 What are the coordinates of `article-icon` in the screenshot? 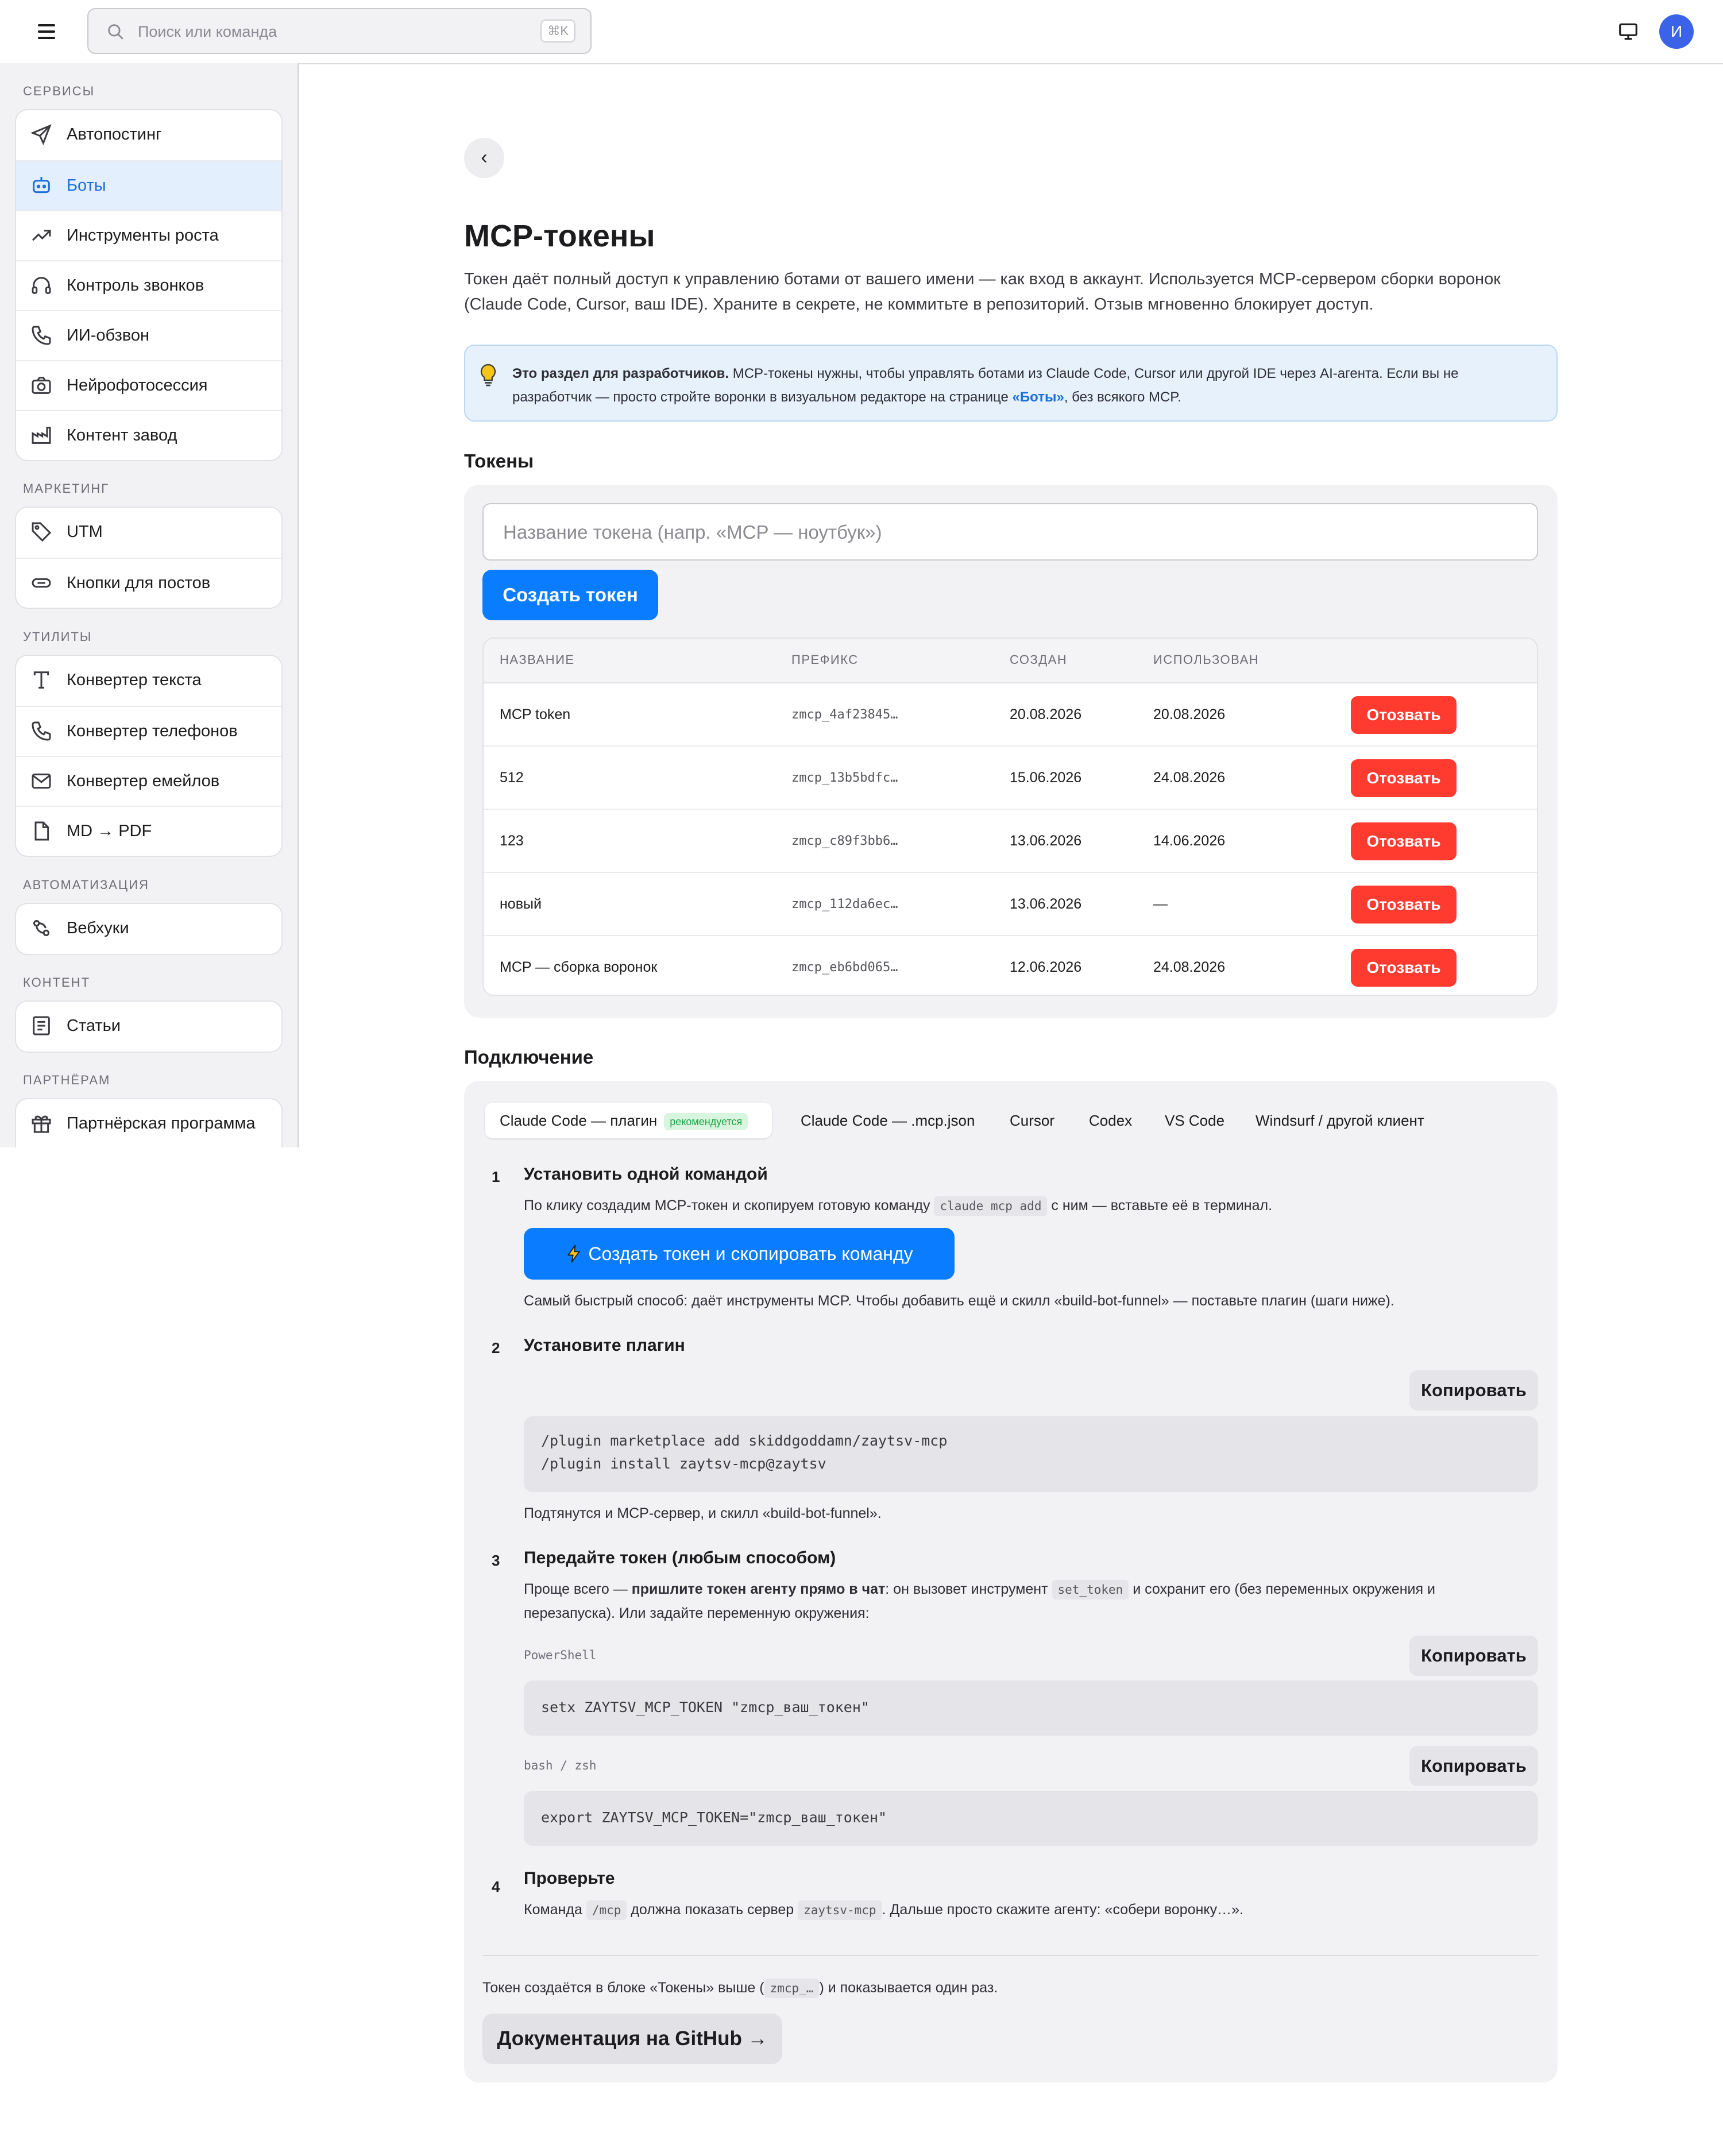 It's located at (42, 1026).